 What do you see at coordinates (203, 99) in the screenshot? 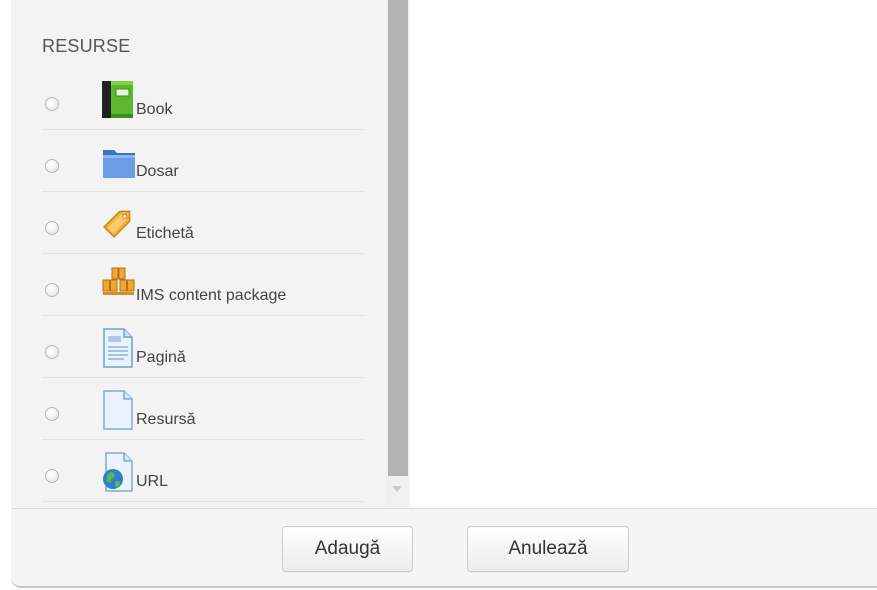
I see `list-item-book: Book` at bounding box center [203, 99].